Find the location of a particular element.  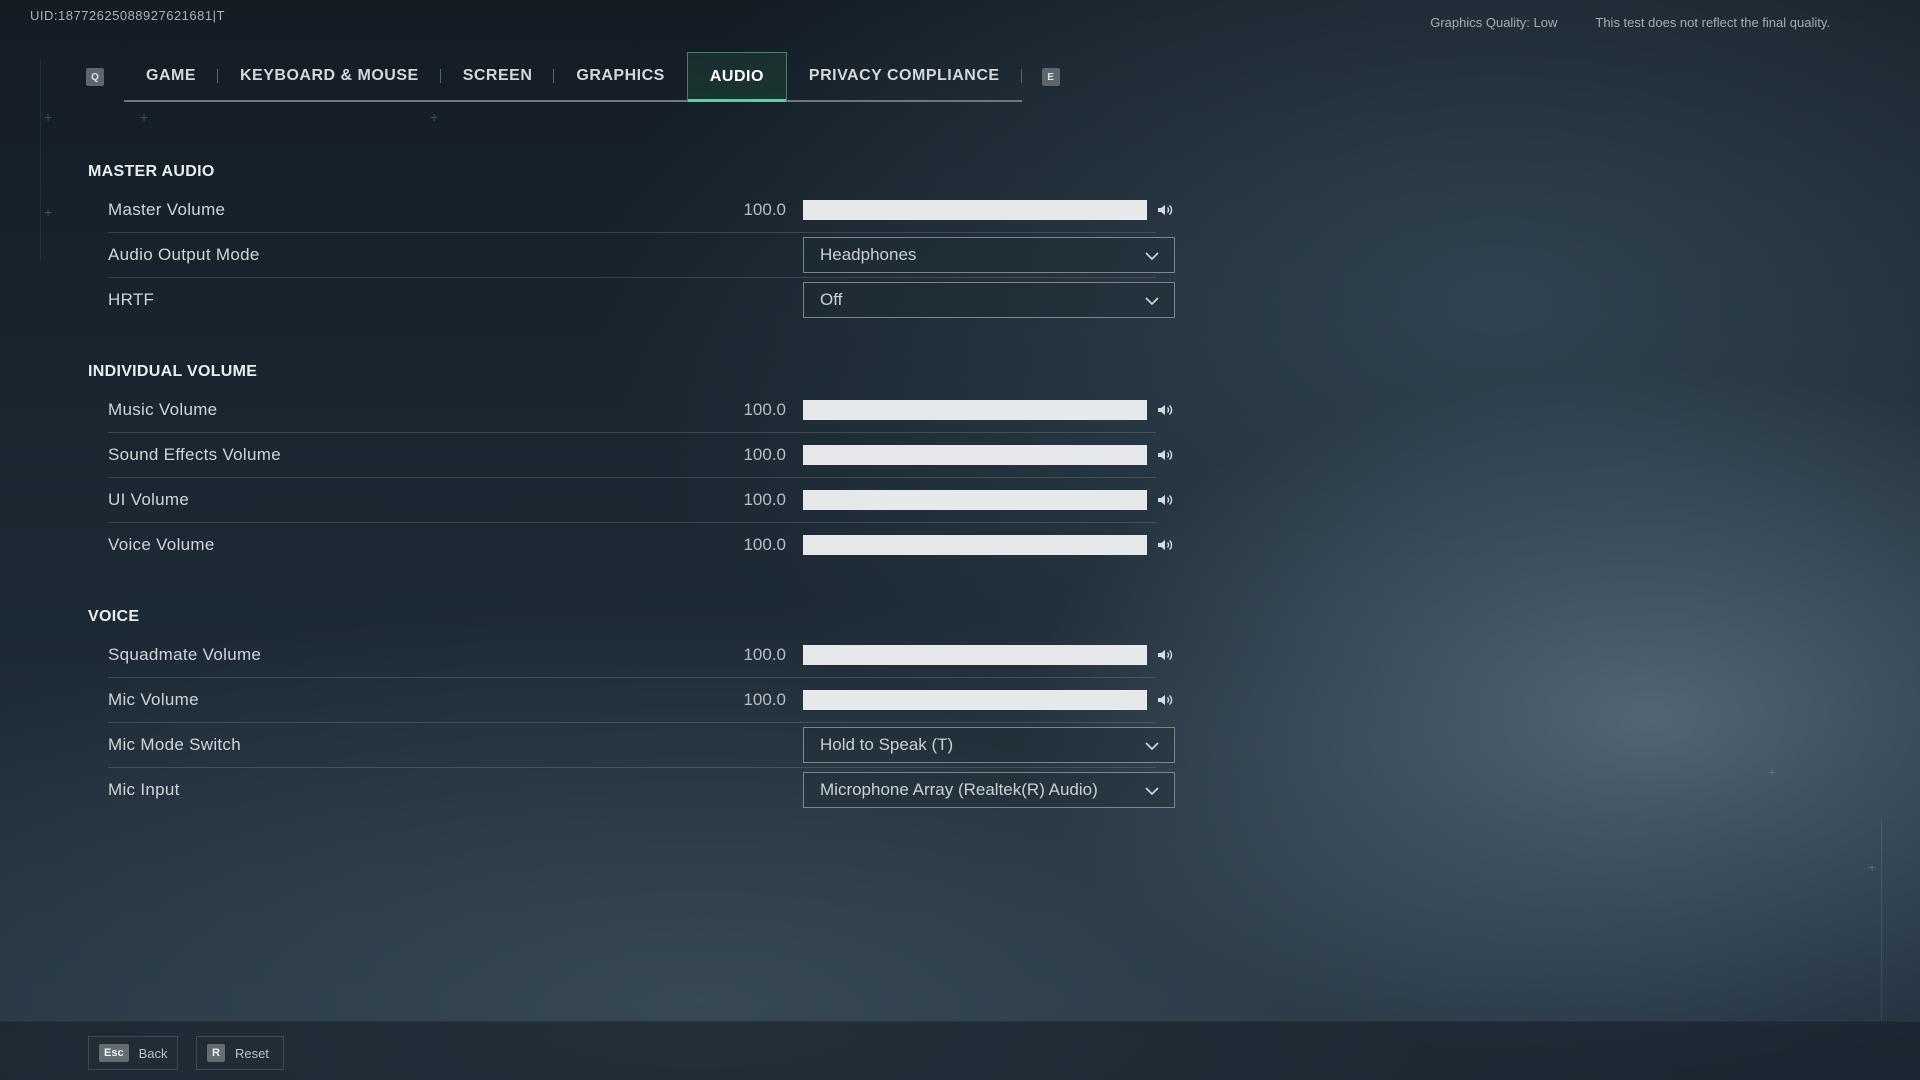

dropdown-selected-value: Hold to Speak (T) is located at coordinates (887, 744).